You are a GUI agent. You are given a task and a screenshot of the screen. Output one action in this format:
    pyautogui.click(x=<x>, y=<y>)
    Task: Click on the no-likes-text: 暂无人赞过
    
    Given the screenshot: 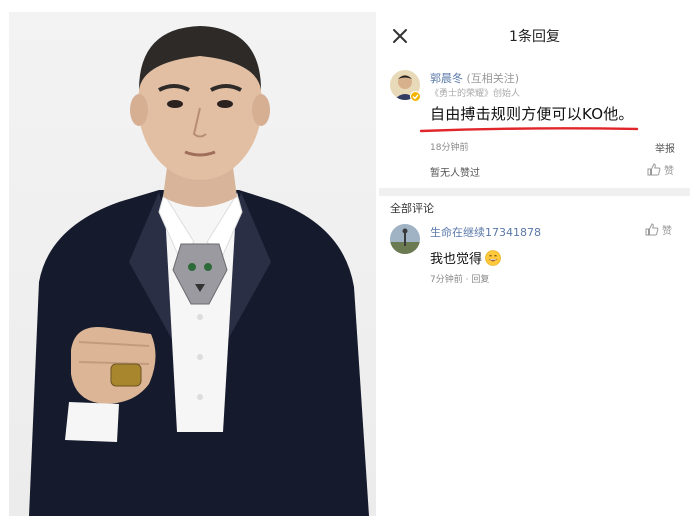 What is the action you would take?
    pyautogui.click(x=455, y=173)
    